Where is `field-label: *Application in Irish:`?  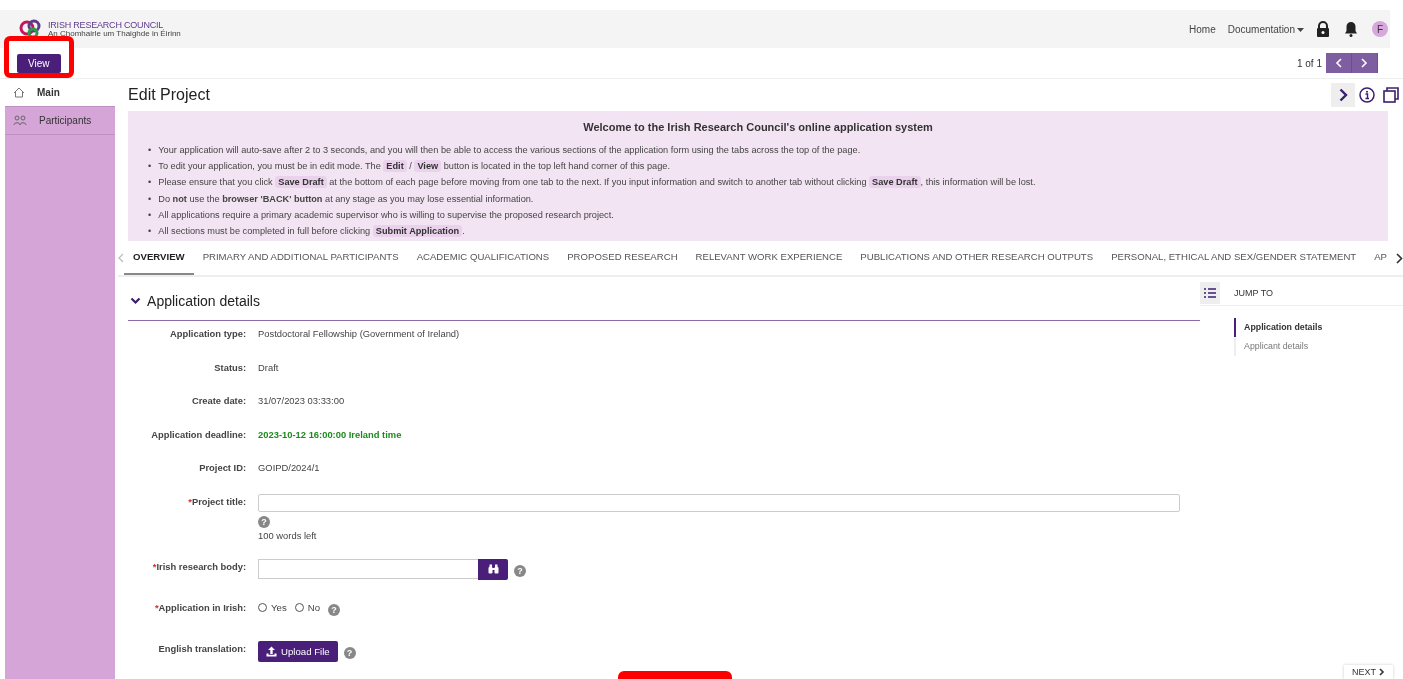
field-label: *Application in Irish: is located at coordinates (200, 606).